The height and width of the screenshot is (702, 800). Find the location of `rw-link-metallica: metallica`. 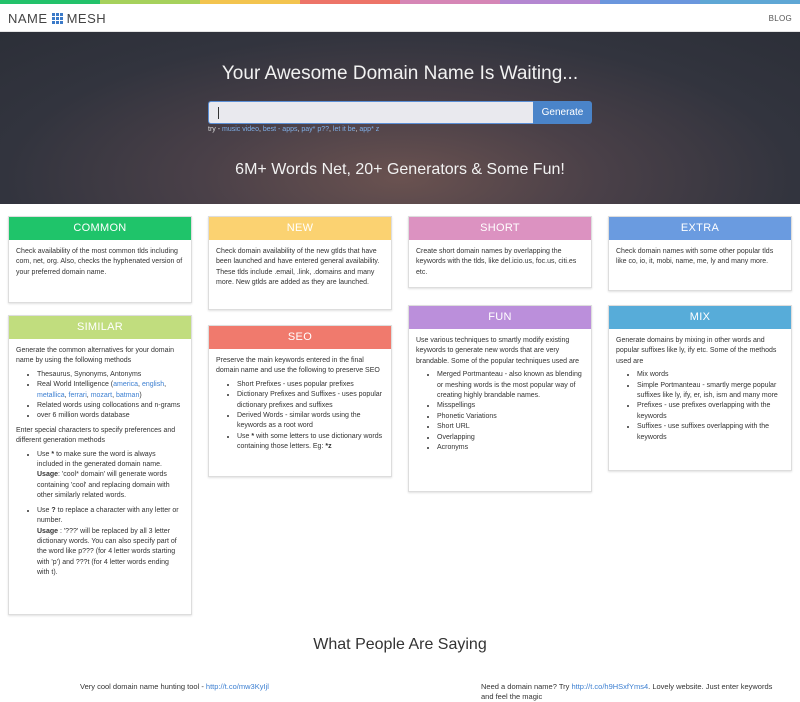

rw-link-metallica: metallica is located at coordinates (51, 395).